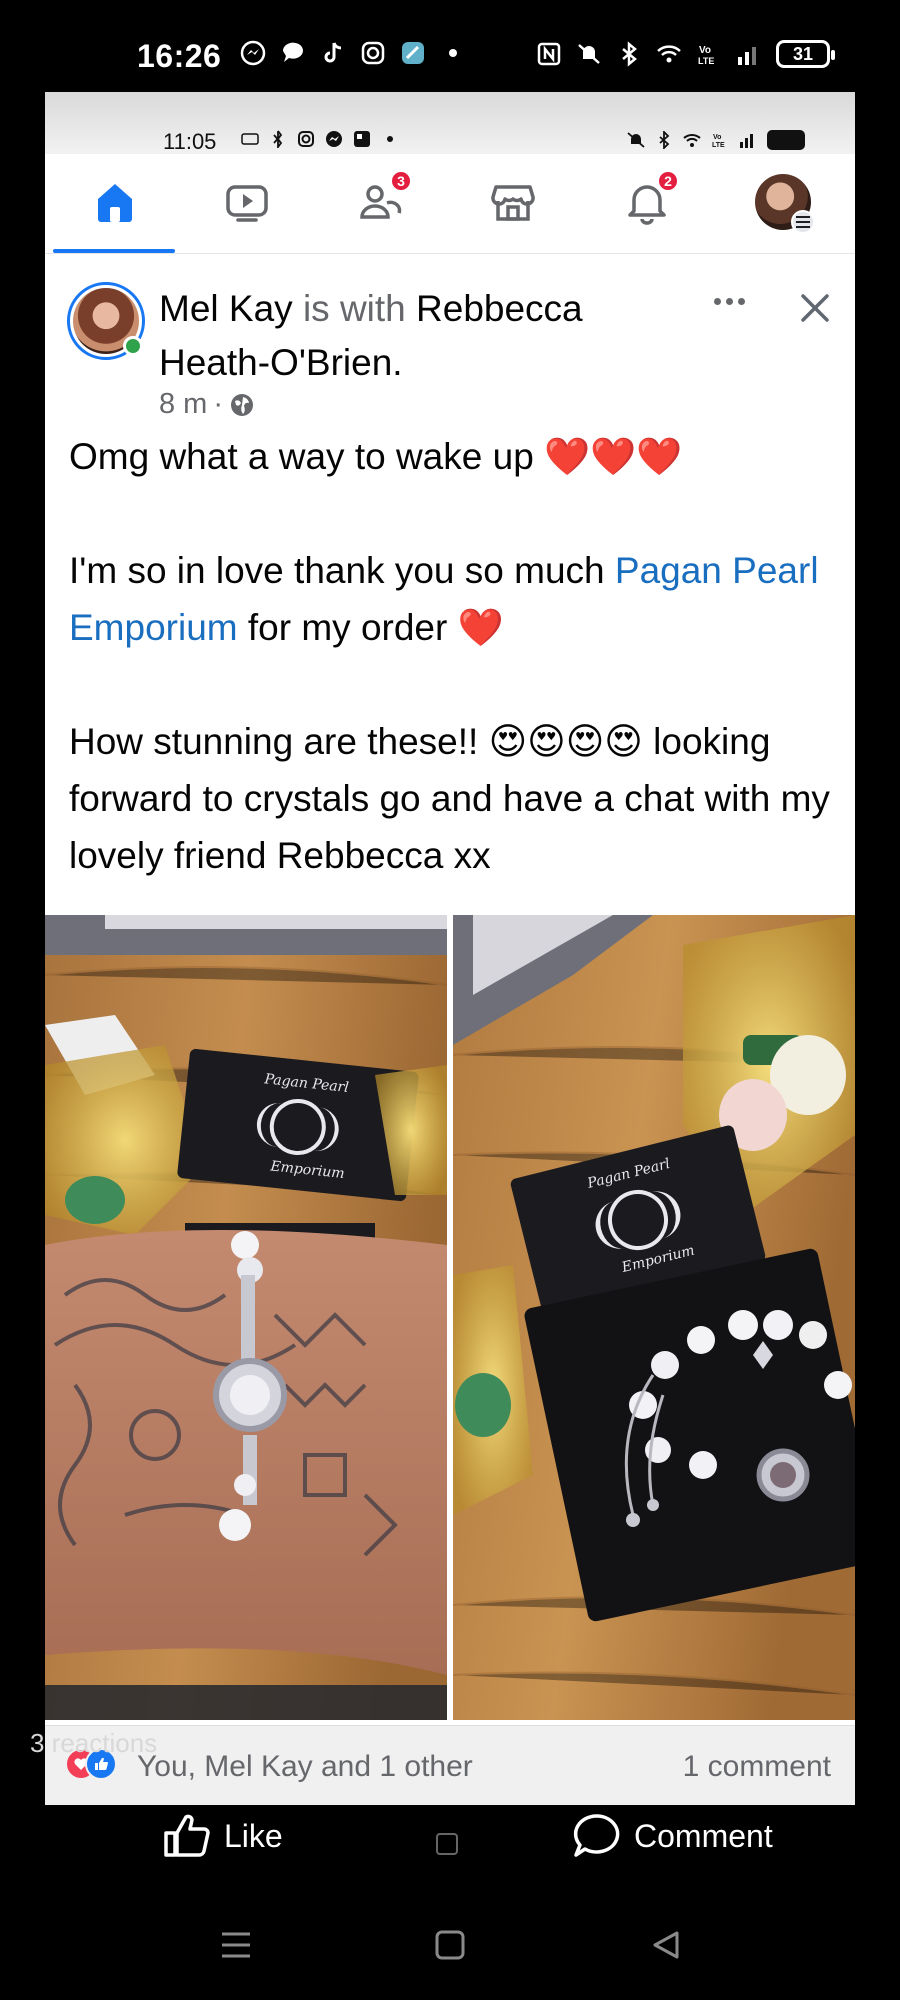 The width and height of the screenshot is (900, 2000). I want to click on nfc-icon, so click(549, 54).